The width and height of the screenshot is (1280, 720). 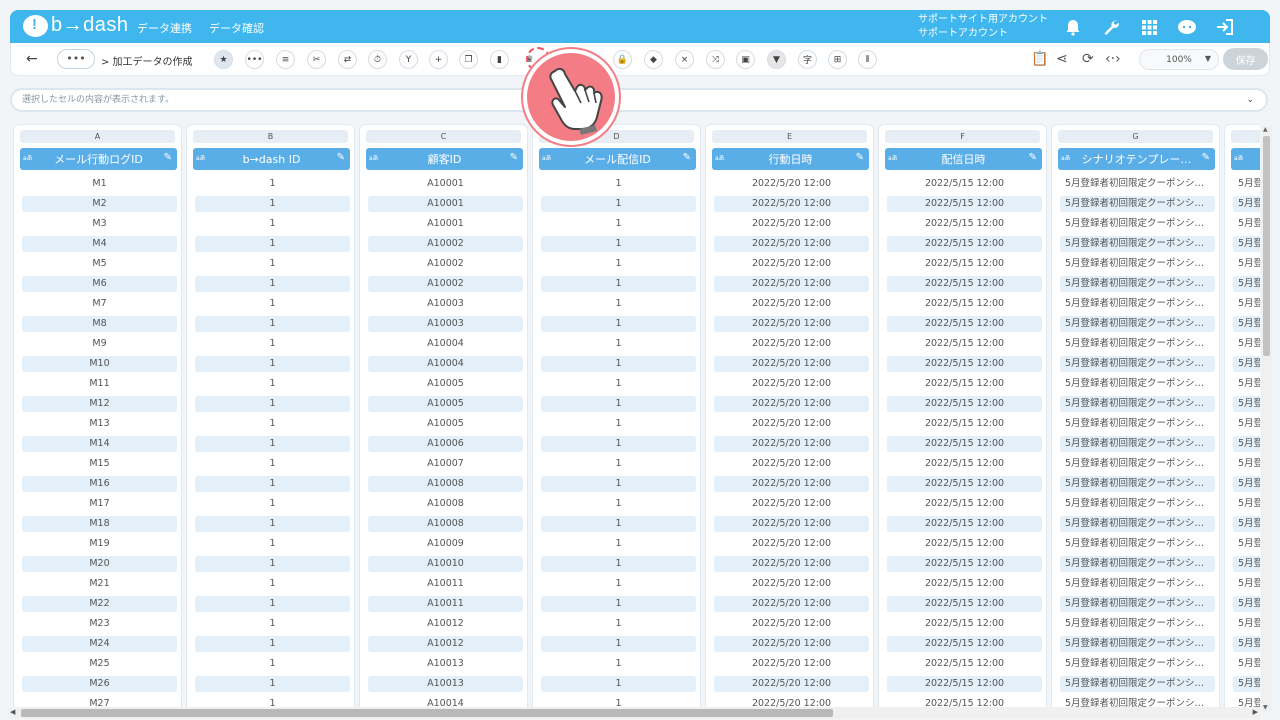 What do you see at coordinates (499, 59) in the screenshot?
I see `delete-icon: ▮` at bounding box center [499, 59].